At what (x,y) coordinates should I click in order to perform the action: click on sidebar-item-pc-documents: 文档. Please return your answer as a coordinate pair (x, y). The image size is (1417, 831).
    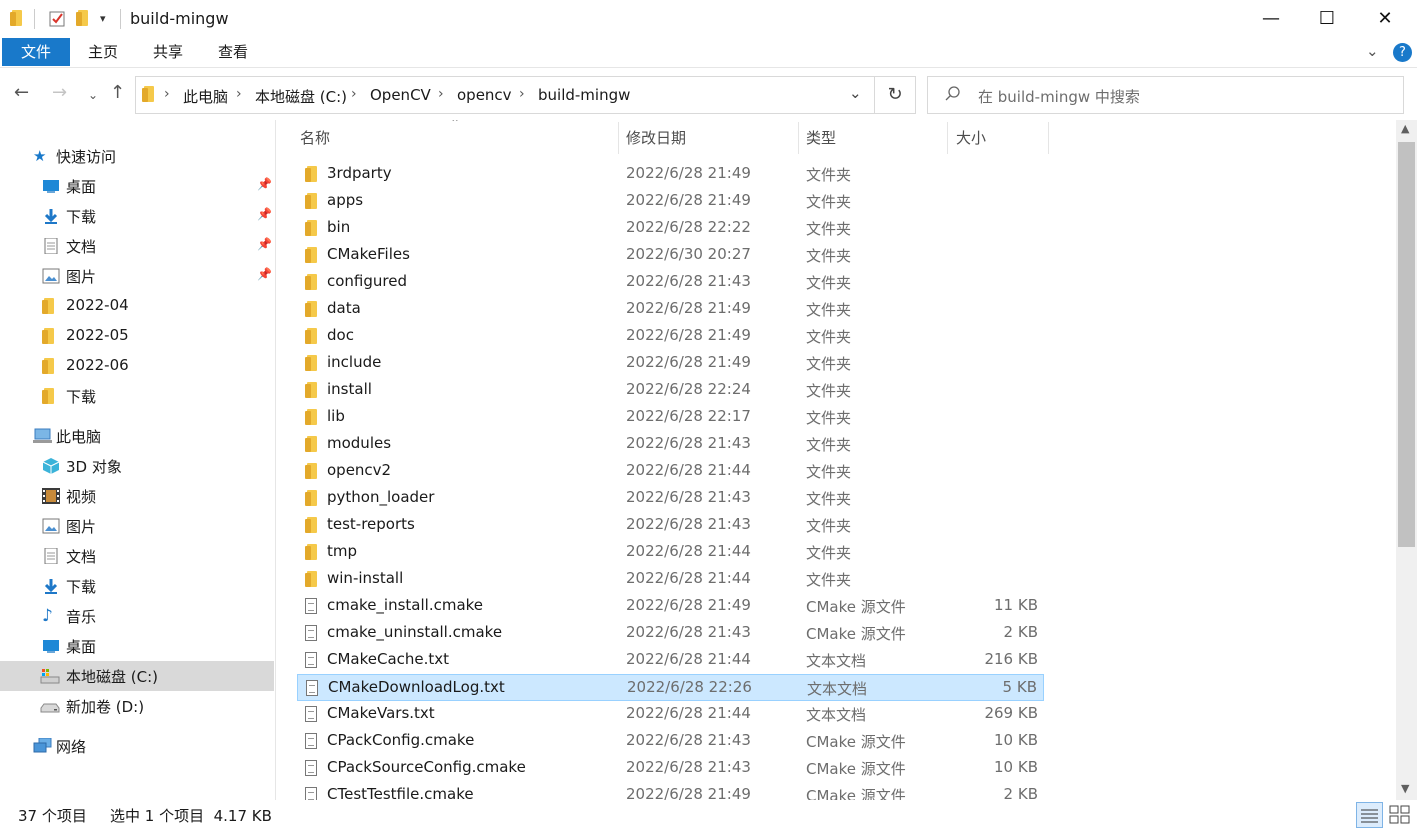
    Looking at the image, I should click on (137, 556).